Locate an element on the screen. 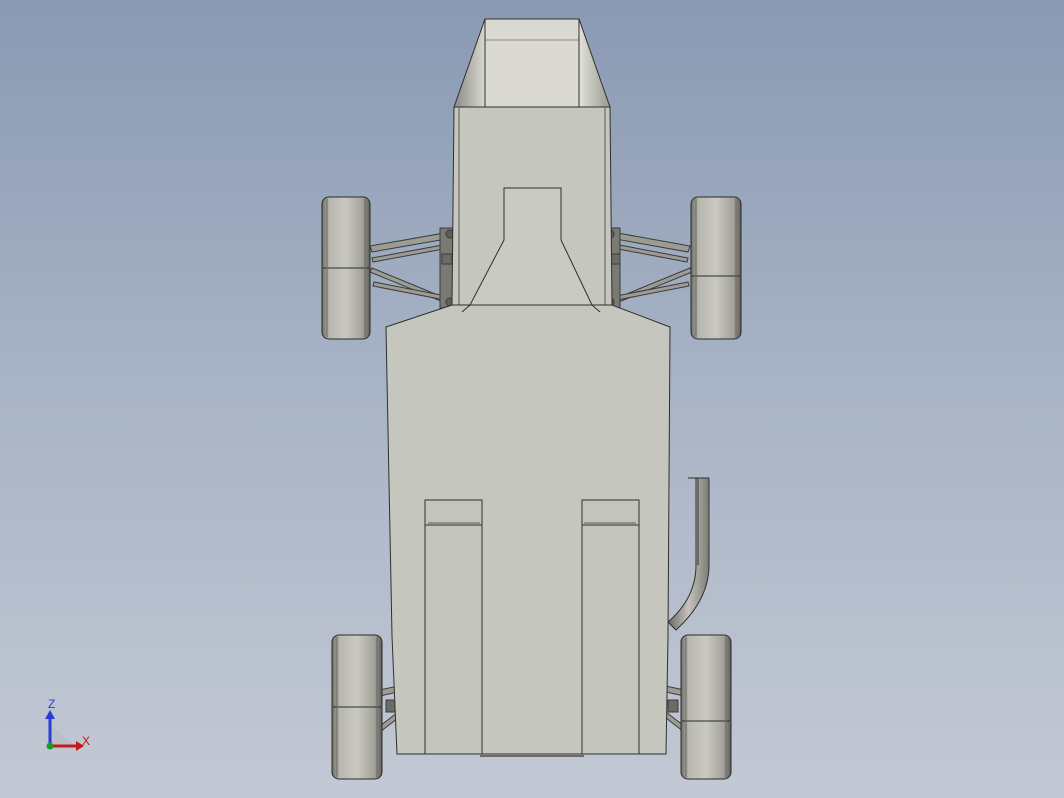 The height and width of the screenshot is (798, 1064). sidepod-left is located at coordinates (453, 627).